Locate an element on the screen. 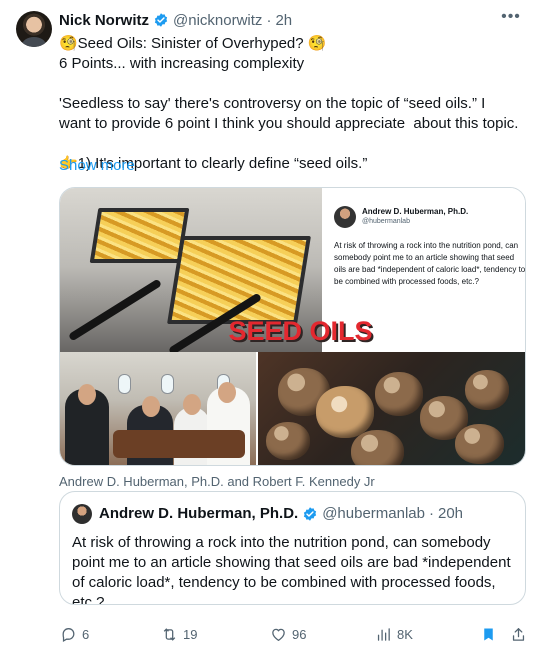  like-icon is located at coordinates (278, 634).